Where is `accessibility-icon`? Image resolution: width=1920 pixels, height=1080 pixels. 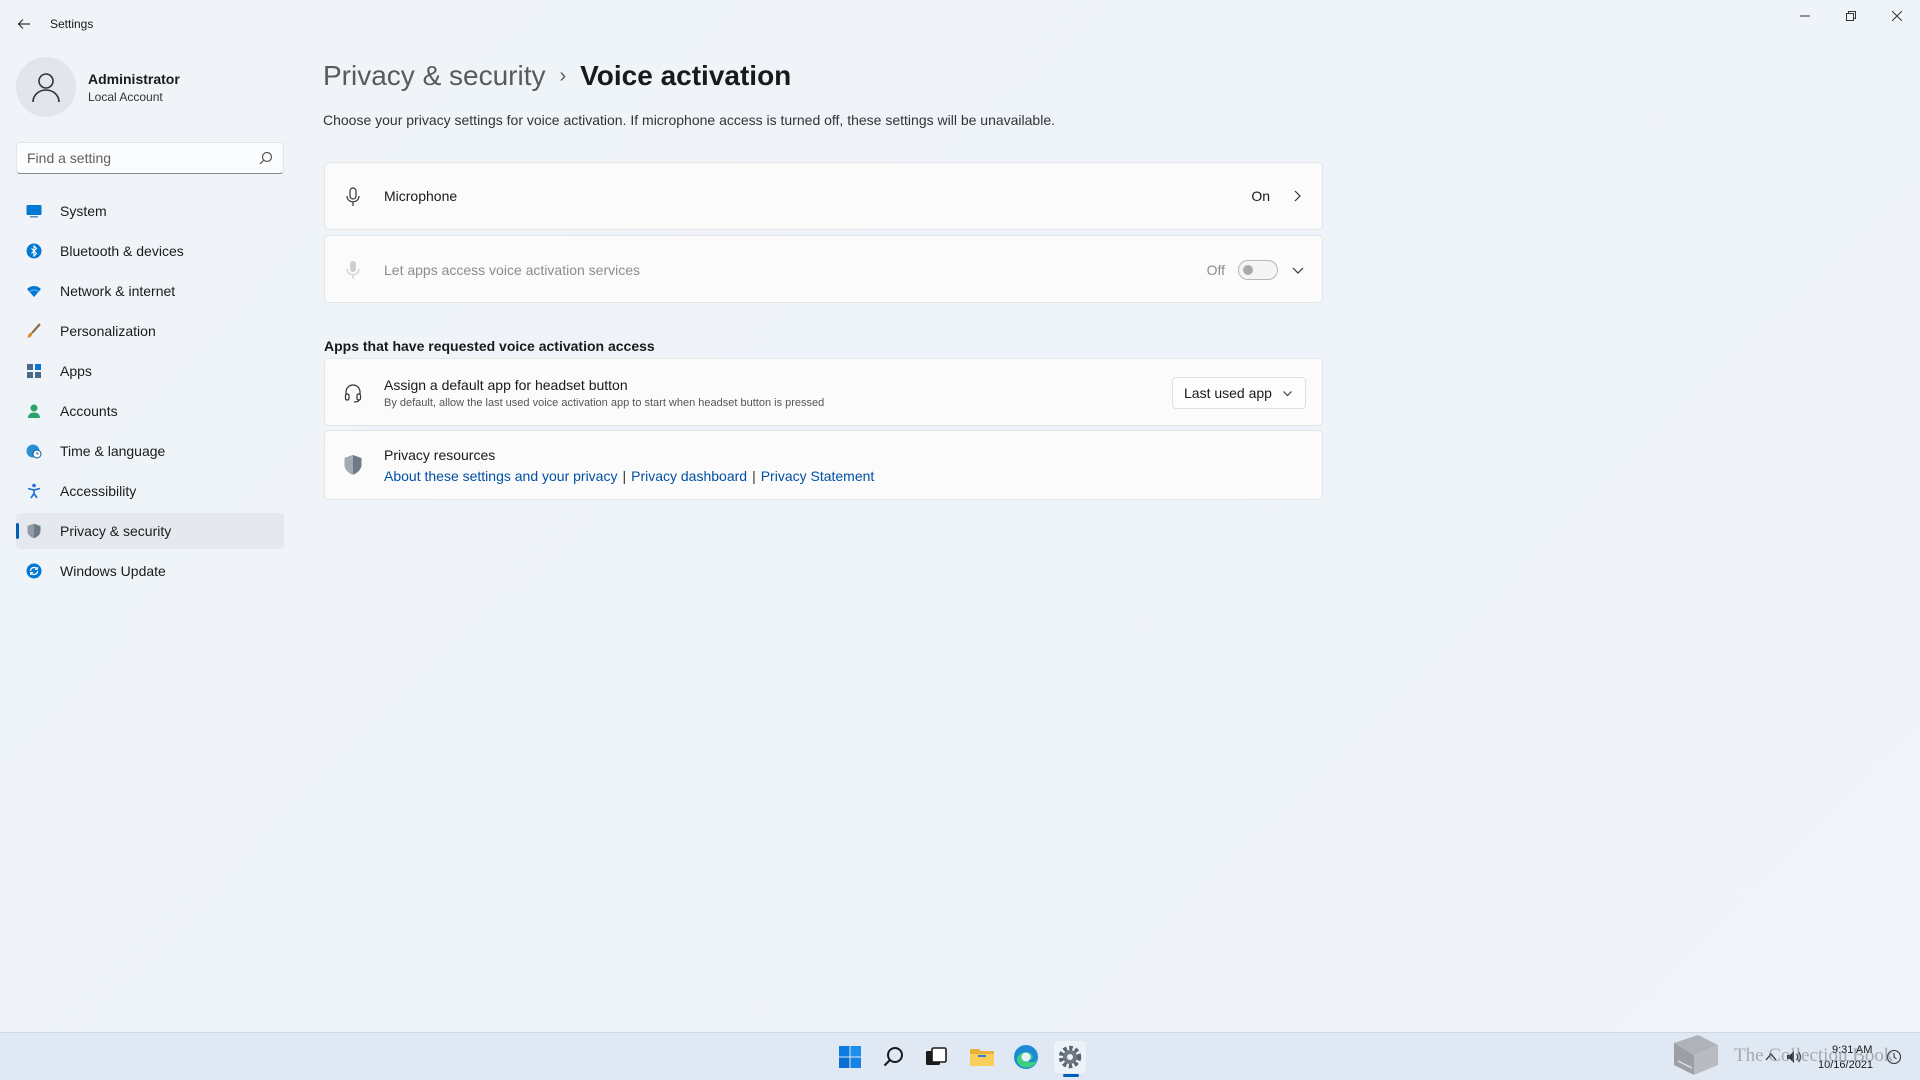 accessibility-icon is located at coordinates (34, 491).